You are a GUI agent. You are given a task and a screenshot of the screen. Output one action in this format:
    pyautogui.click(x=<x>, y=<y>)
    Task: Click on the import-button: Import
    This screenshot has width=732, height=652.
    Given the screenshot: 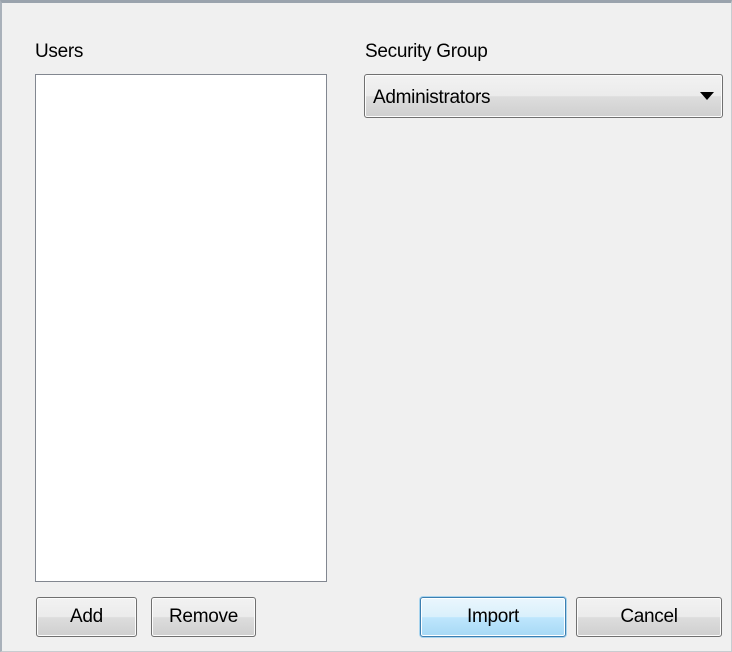 What is the action you would take?
    pyautogui.click(x=493, y=617)
    